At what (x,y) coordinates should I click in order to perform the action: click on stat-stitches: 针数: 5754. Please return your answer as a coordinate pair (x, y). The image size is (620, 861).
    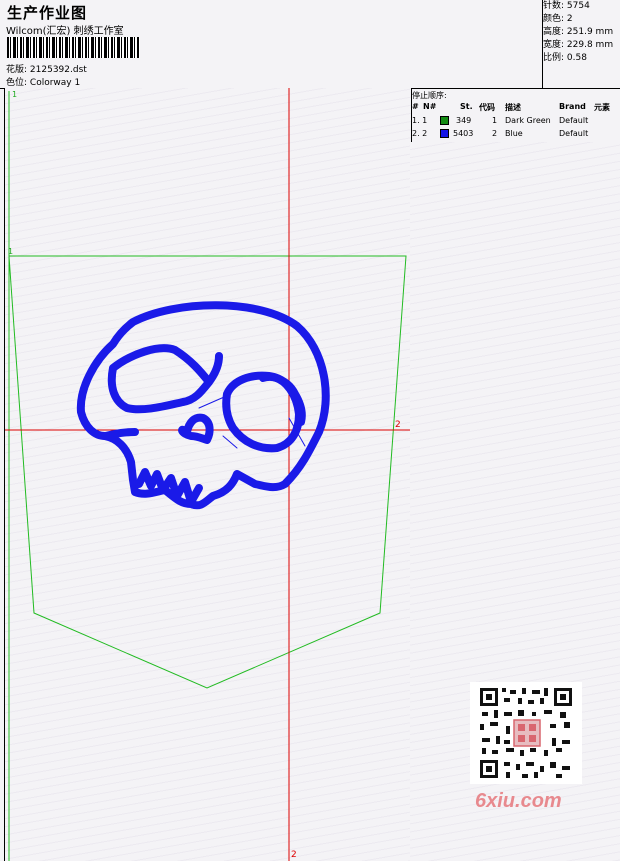
    Looking at the image, I should click on (566, 6).